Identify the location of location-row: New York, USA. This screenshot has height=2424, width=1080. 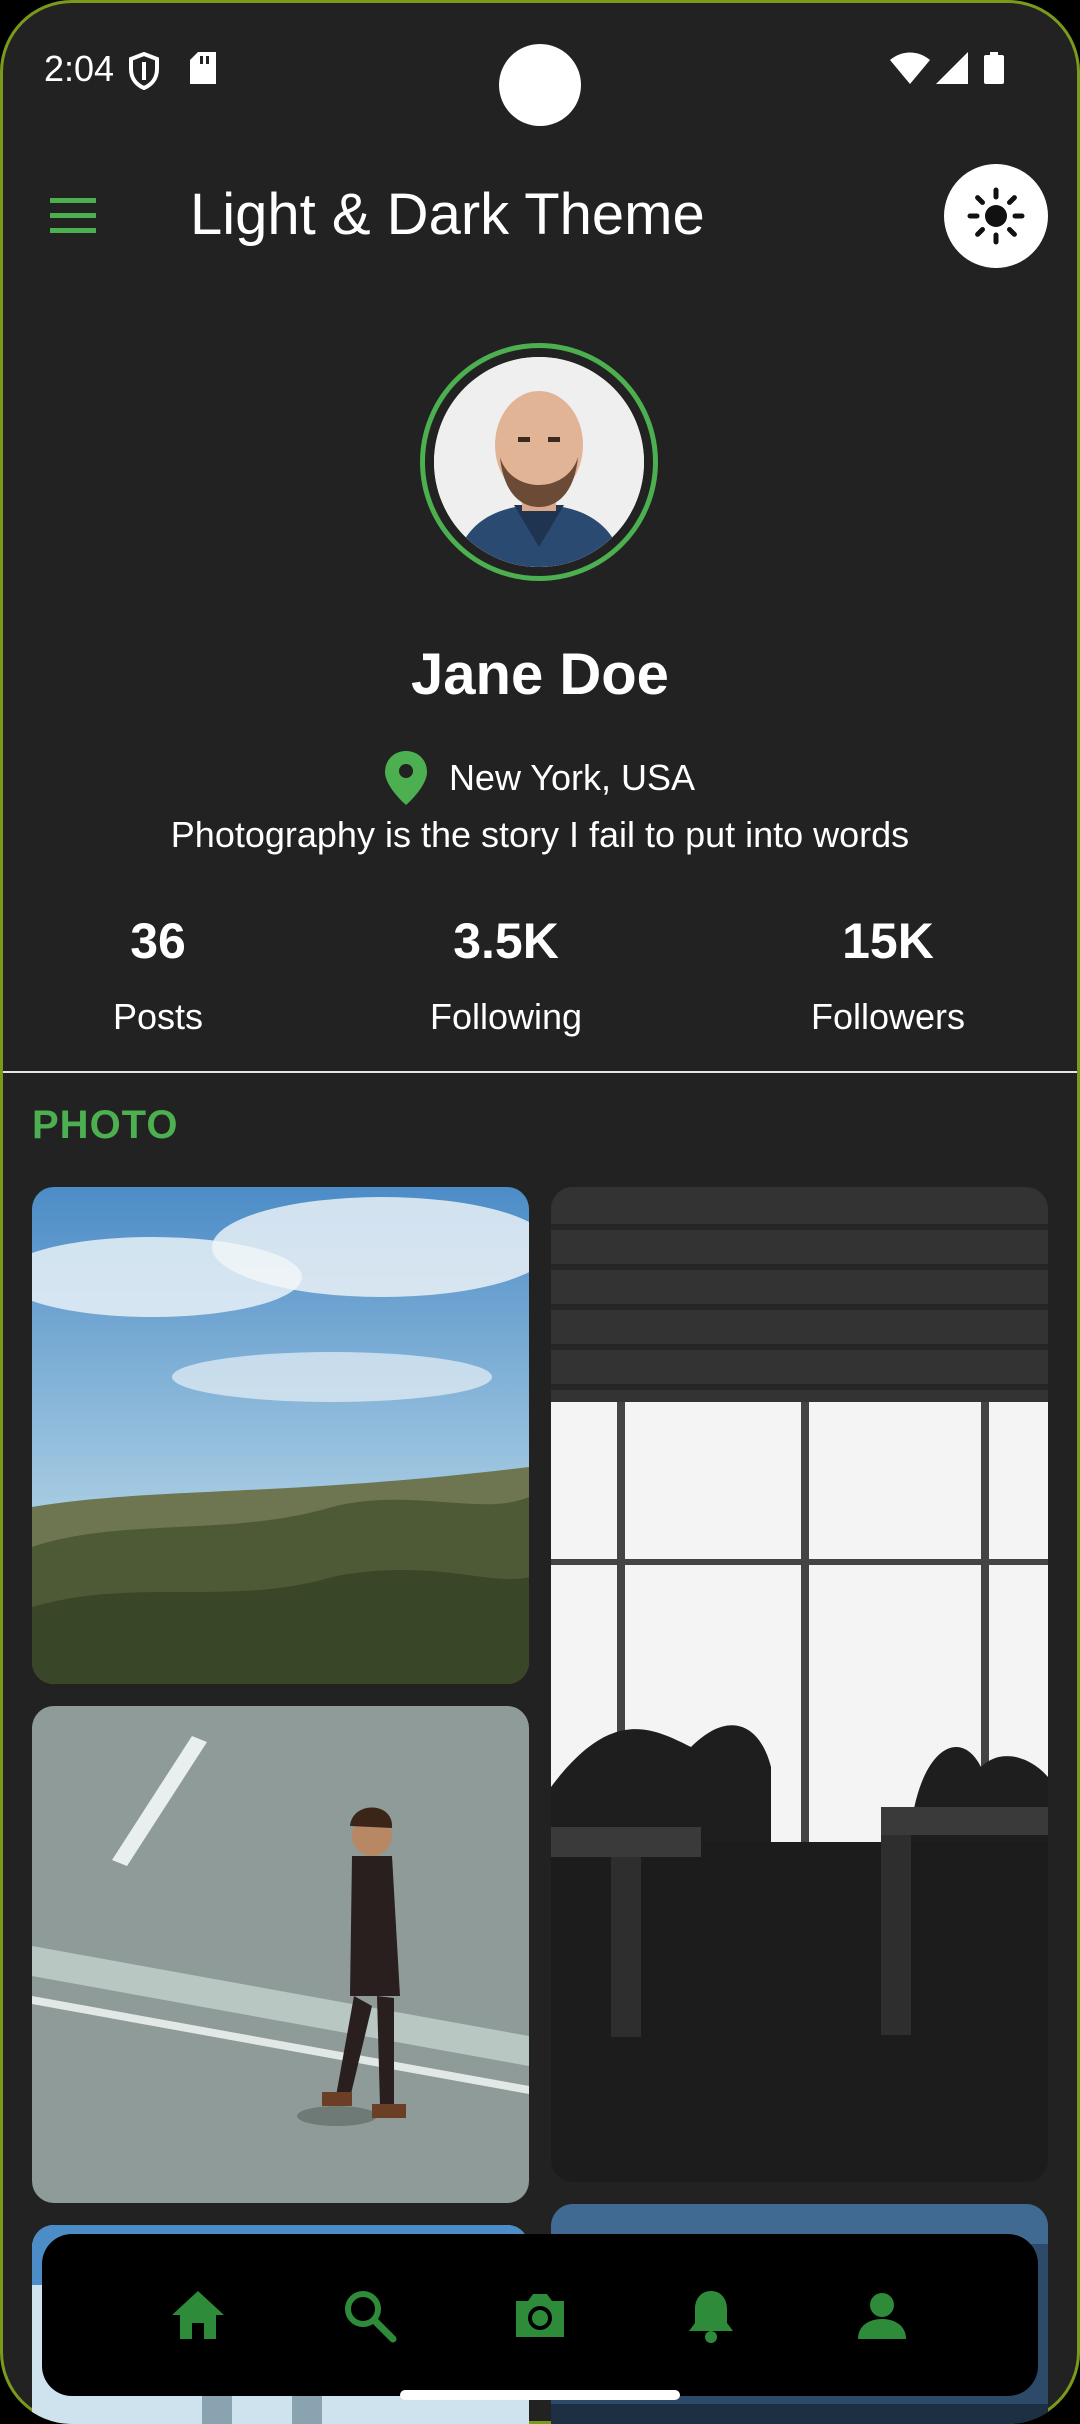
(540, 778).